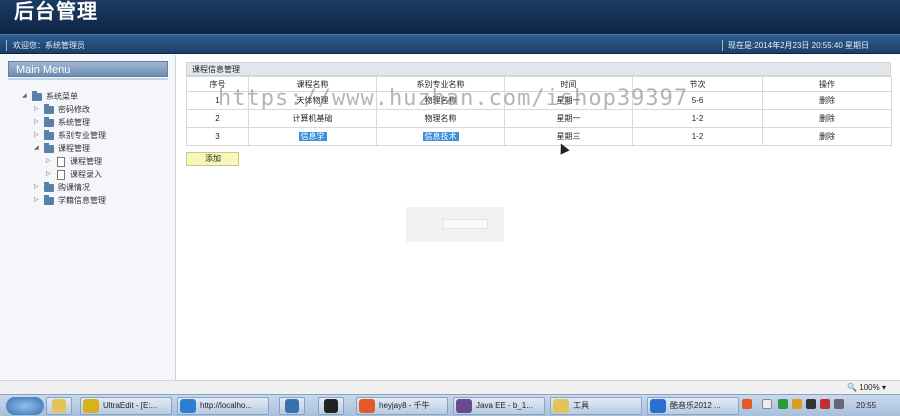  Describe the element at coordinates (402, 406) in the screenshot. I see `taskbar-item-qianniu: heyjay8 - 千牛` at that location.